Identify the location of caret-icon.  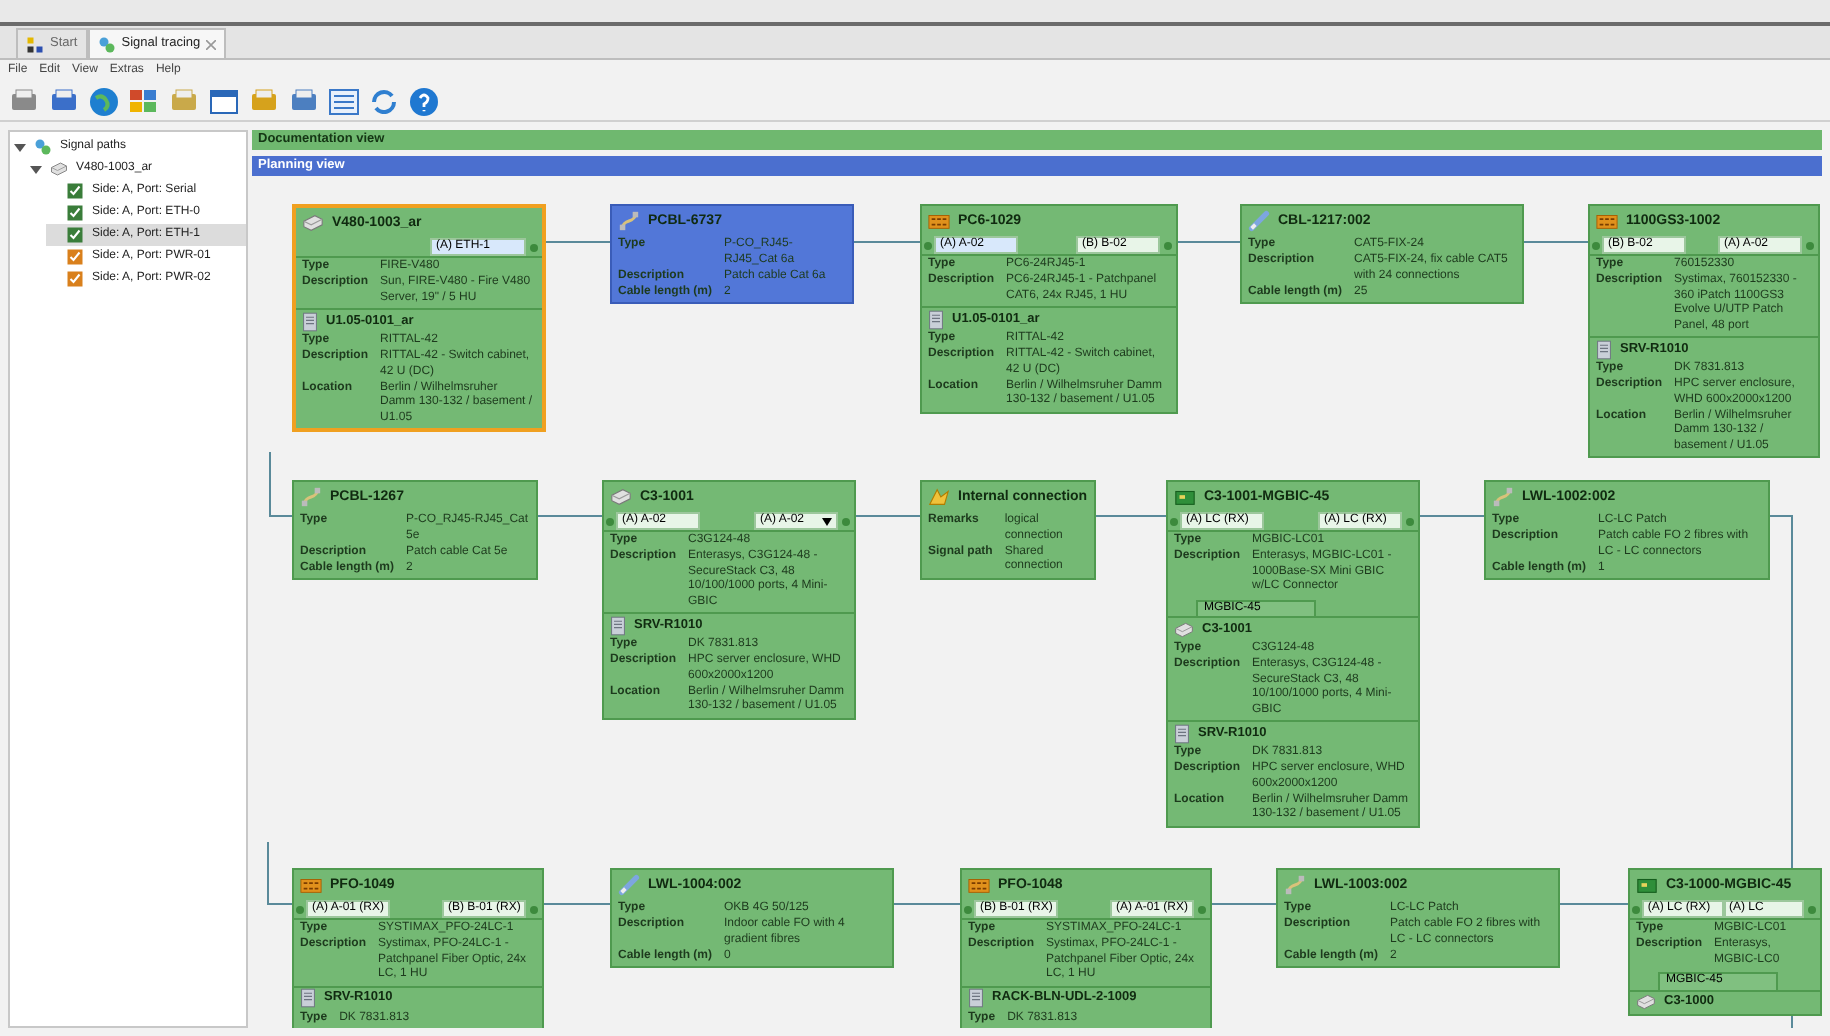
(827, 521).